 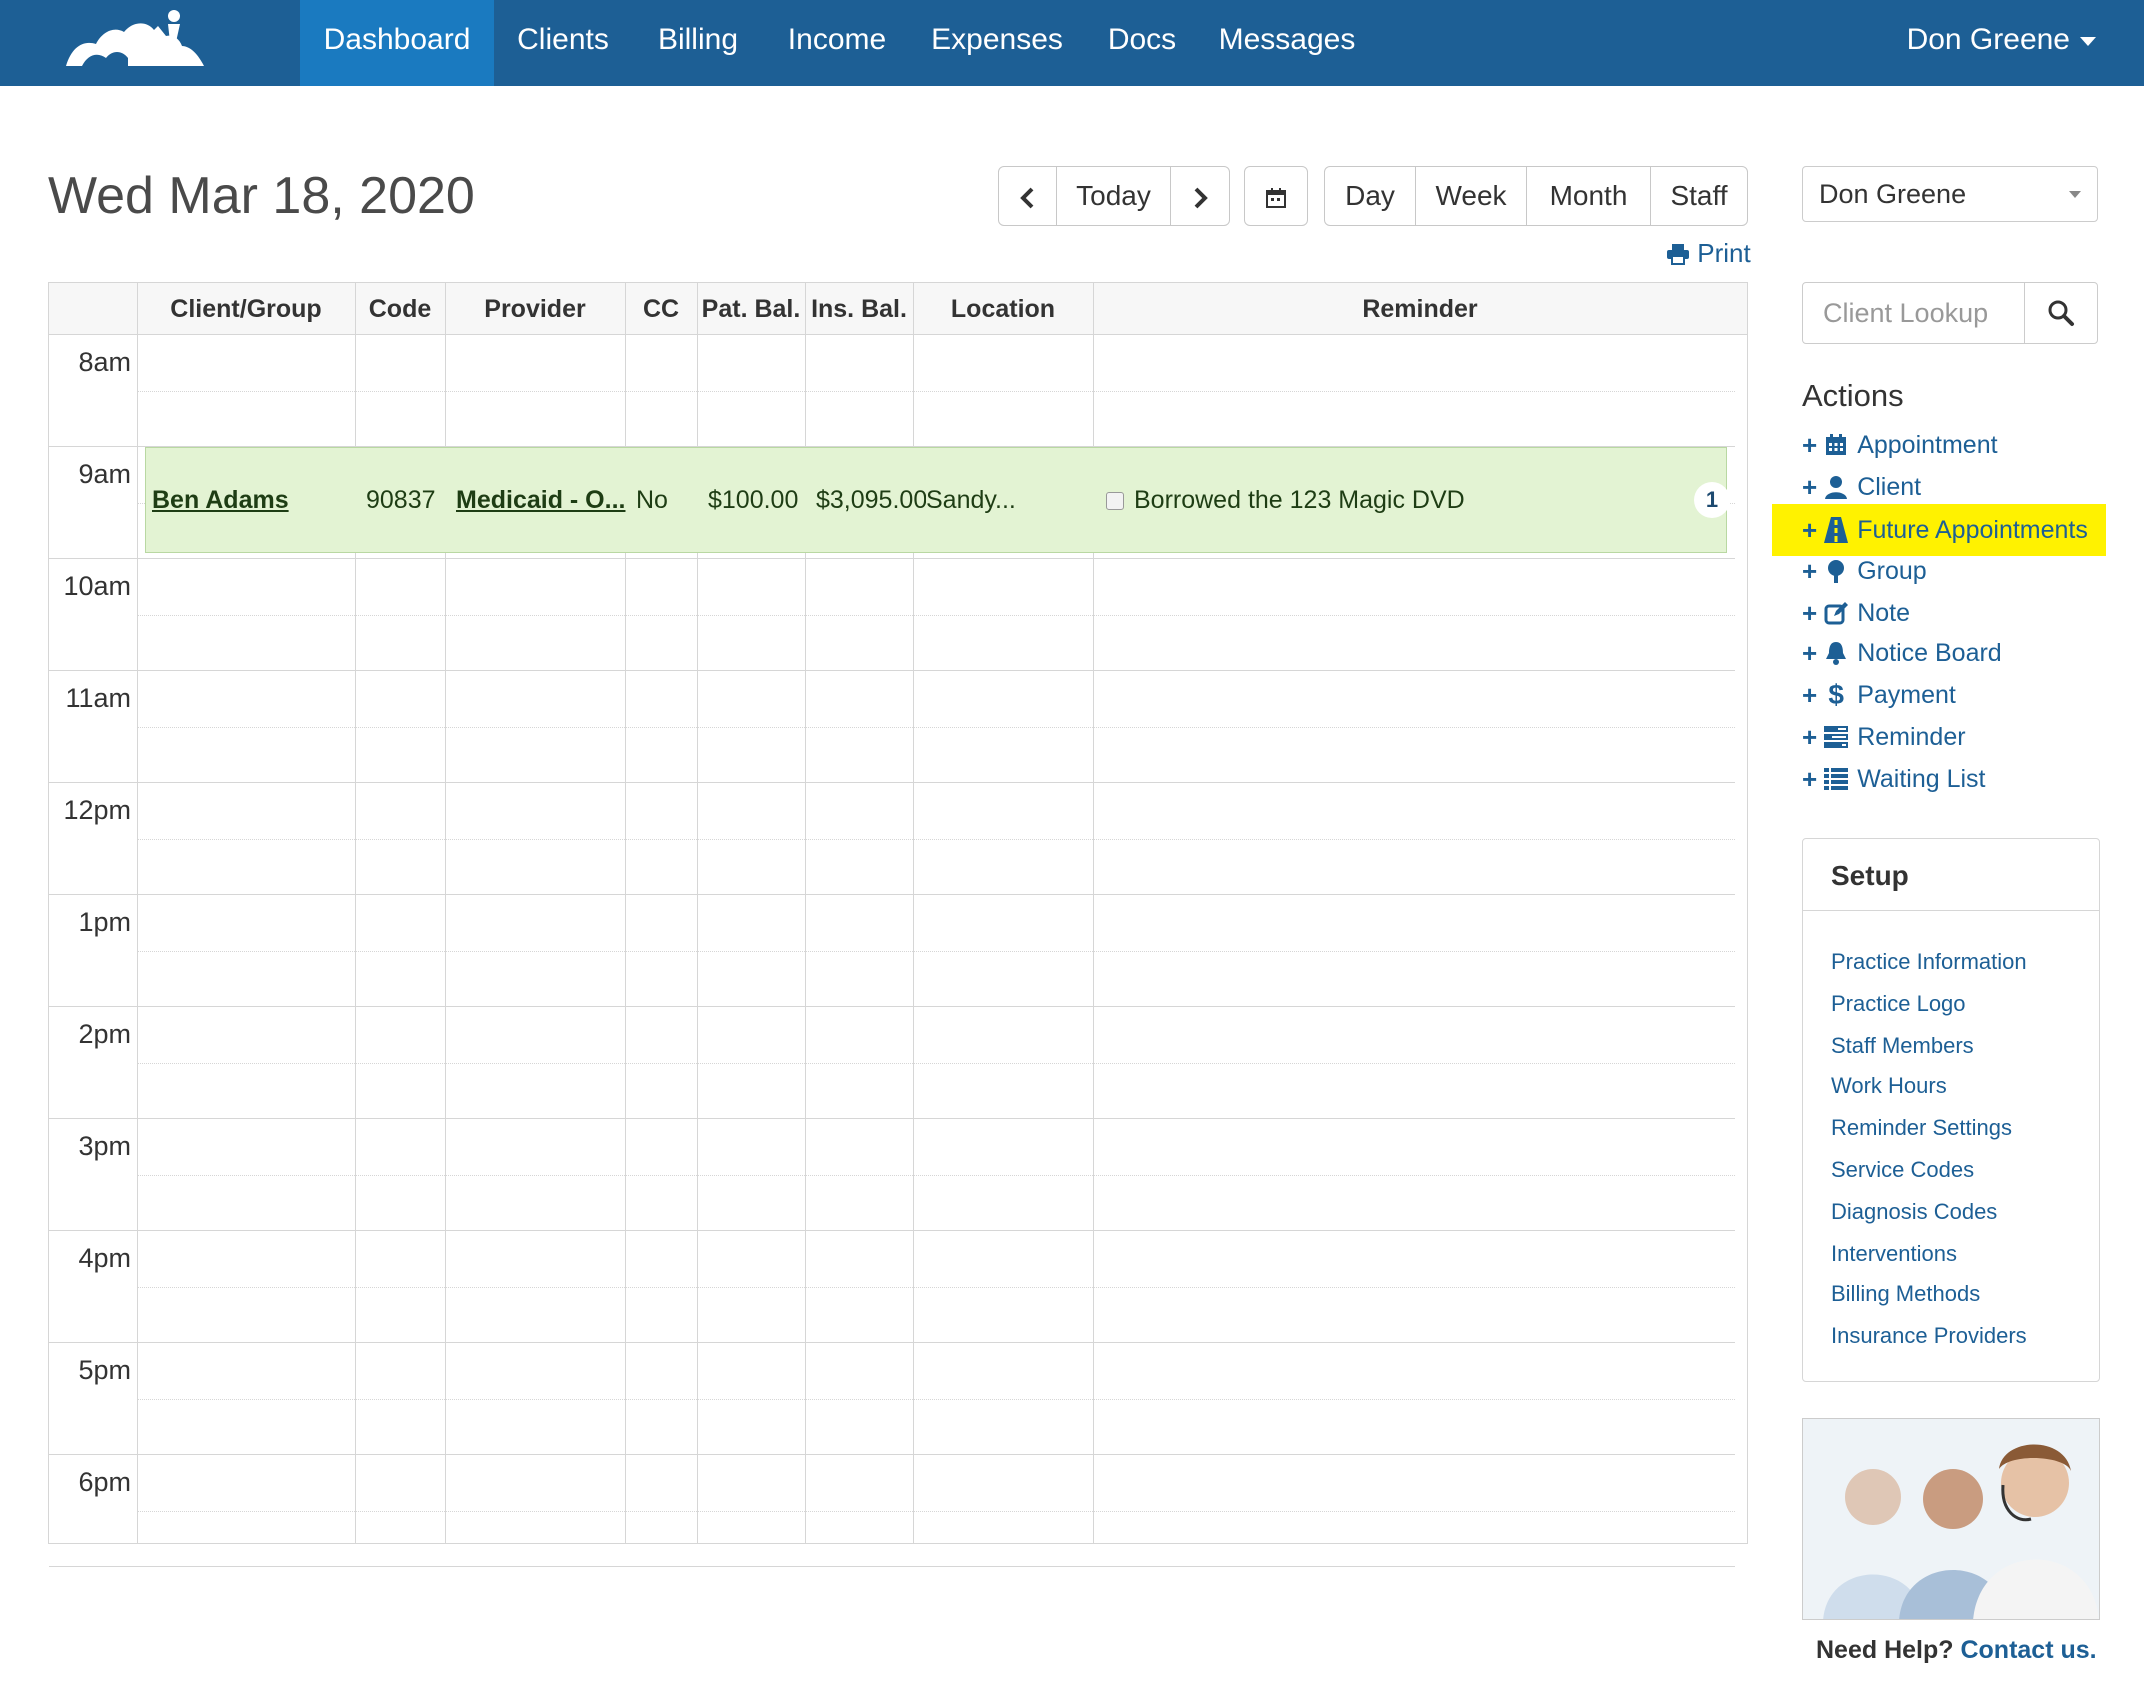 What do you see at coordinates (137, 913) in the screenshot?
I see `col-divider` at bounding box center [137, 913].